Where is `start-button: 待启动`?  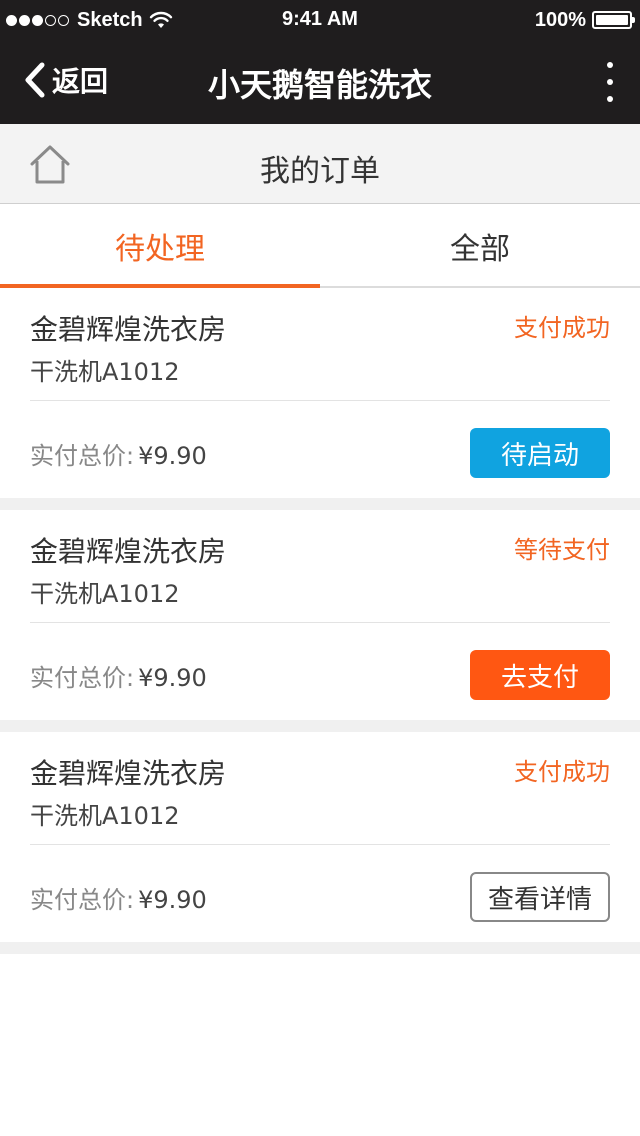 start-button: 待启动 is located at coordinates (540, 453).